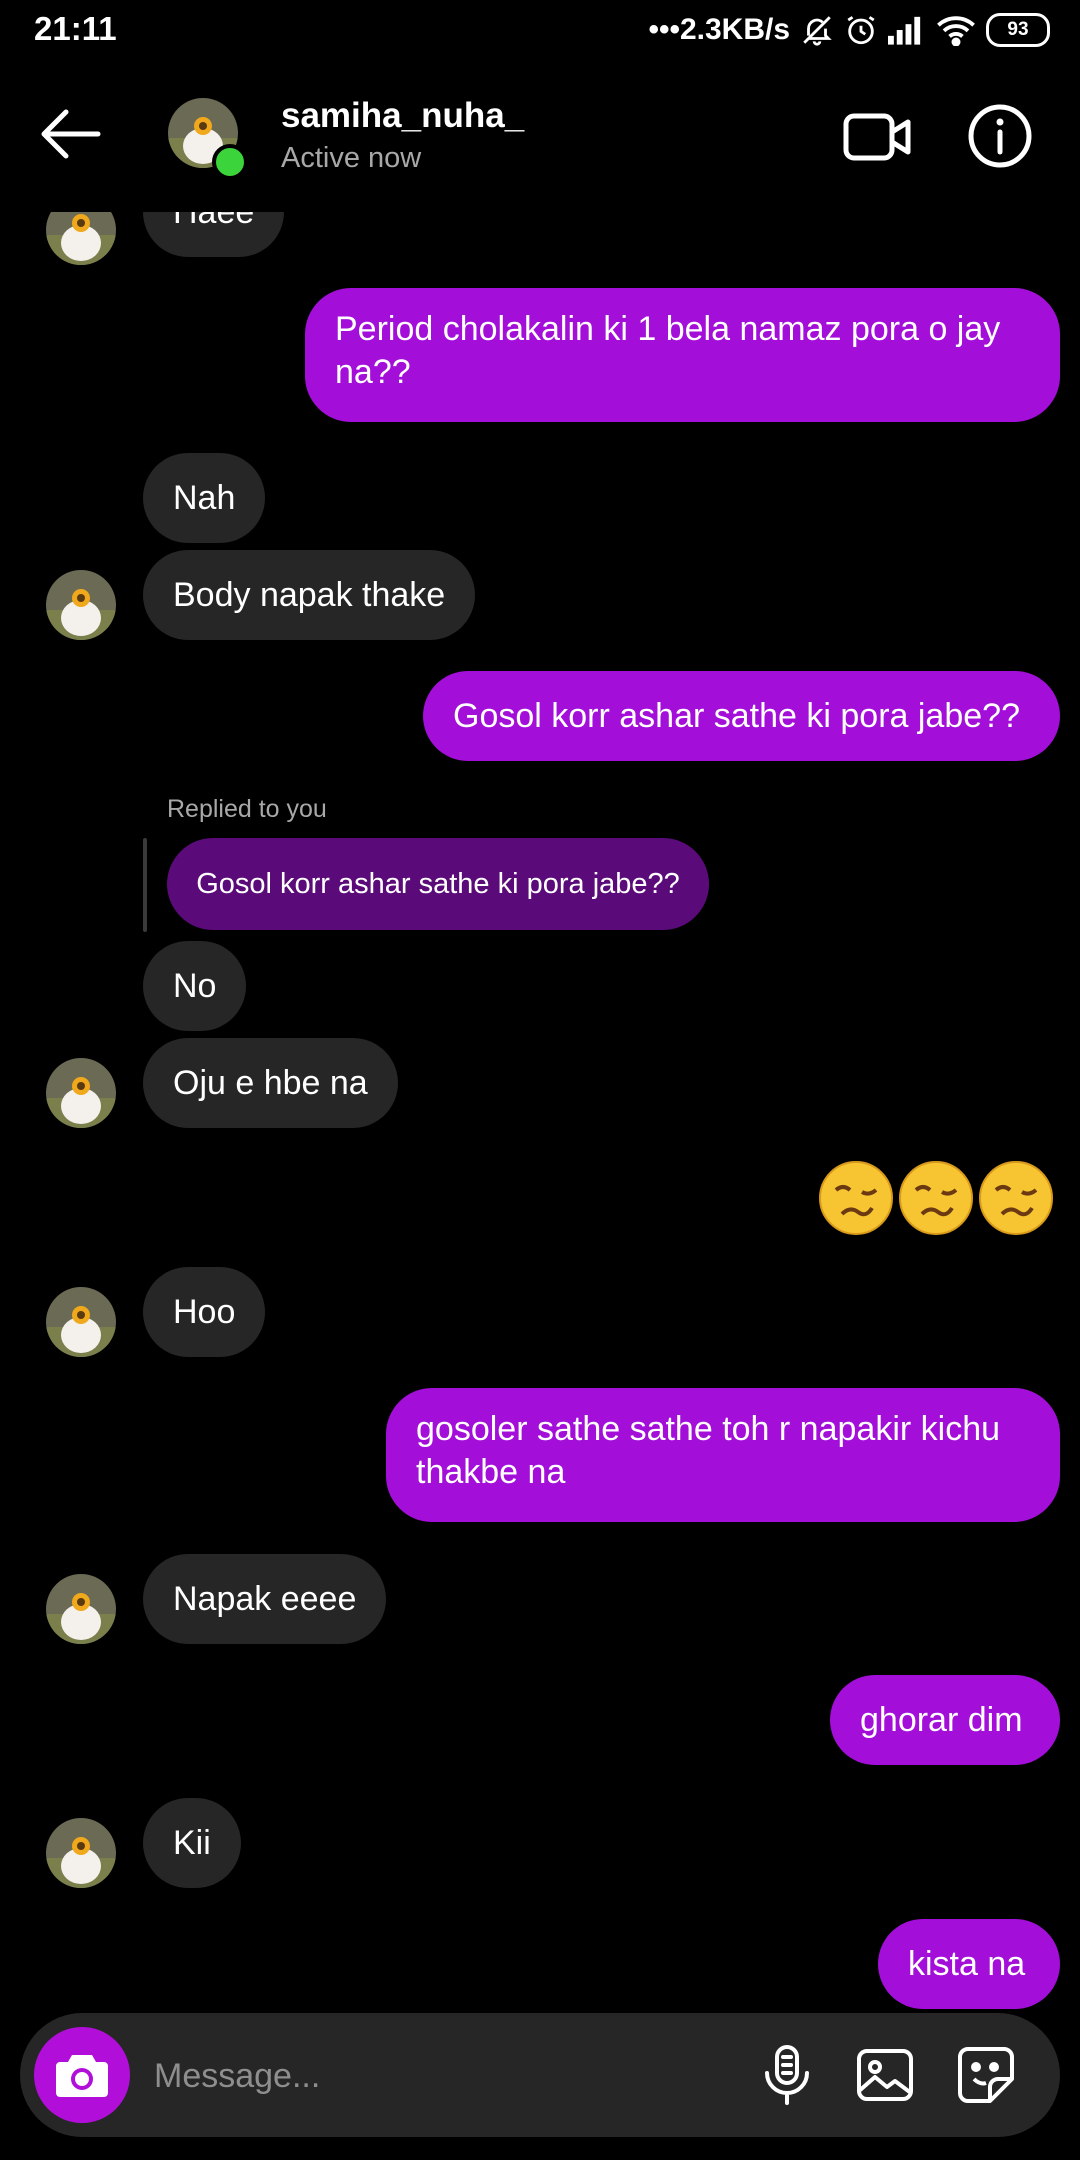 The height and width of the screenshot is (2160, 1080). I want to click on message-text: No, so click(195, 985).